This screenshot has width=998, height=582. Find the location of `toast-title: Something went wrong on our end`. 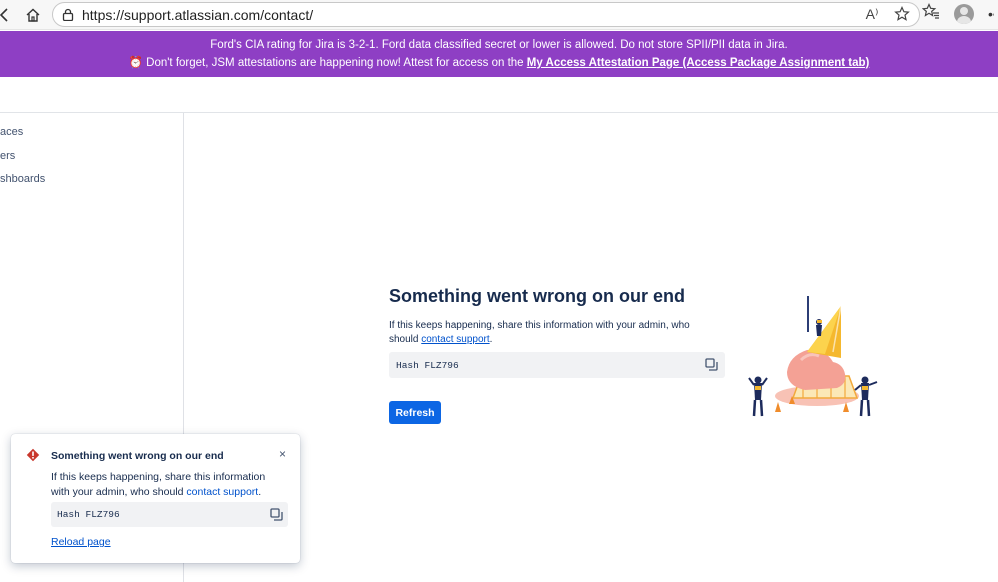

toast-title: Something went wrong on our end is located at coordinates (137, 456).